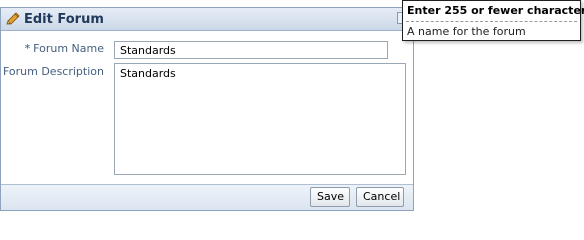 The height and width of the screenshot is (240, 584). I want to click on forum-name-input: Standards, so click(251, 50).